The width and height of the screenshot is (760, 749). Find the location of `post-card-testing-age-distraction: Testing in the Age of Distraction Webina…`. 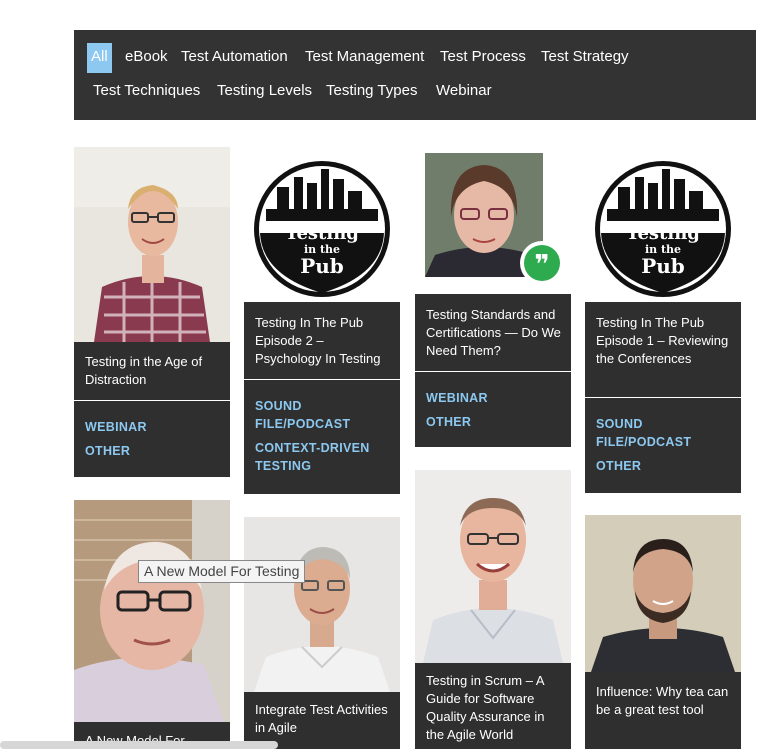

post-card-testing-age-distraction: Testing in the Age of Distraction Webina… is located at coordinates (152, 312).